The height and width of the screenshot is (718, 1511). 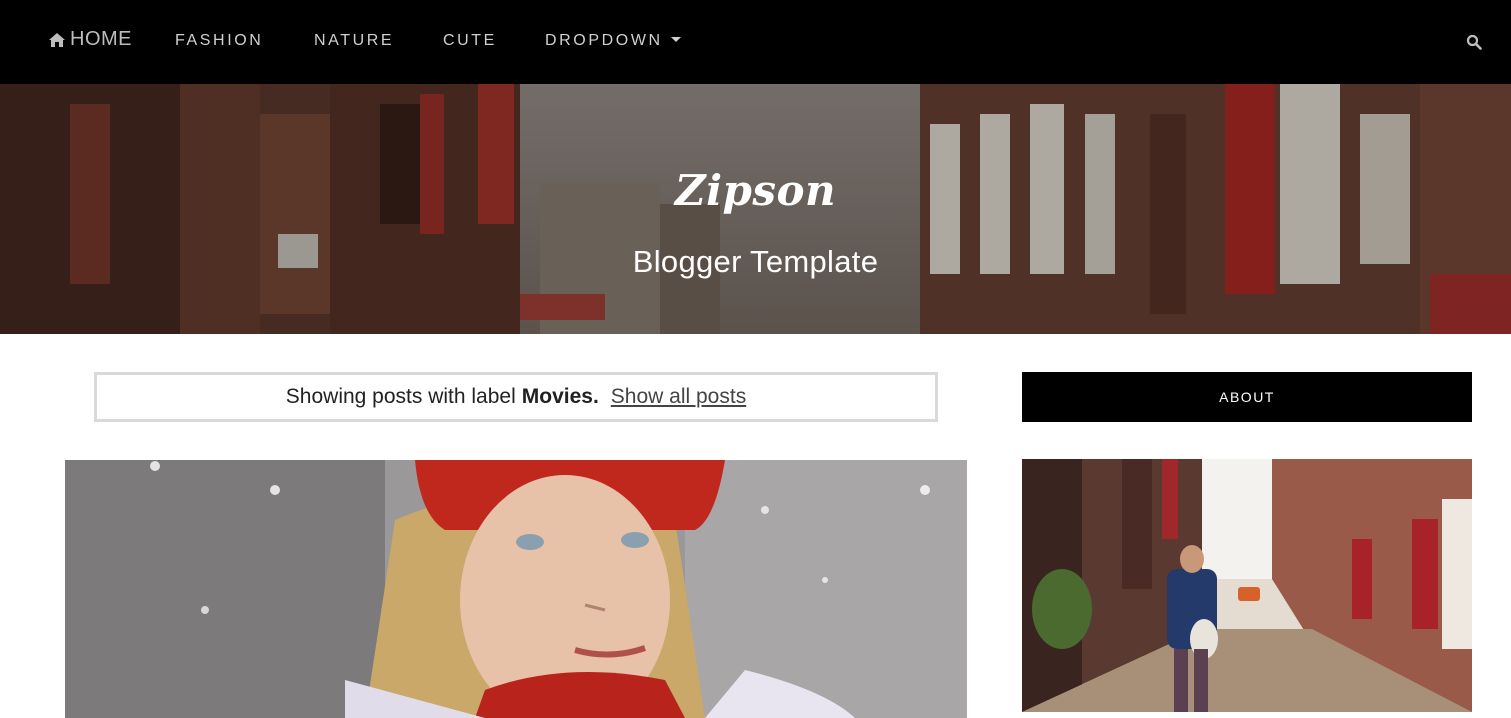 I want to click on home-icon, so click(x=57, y=40).